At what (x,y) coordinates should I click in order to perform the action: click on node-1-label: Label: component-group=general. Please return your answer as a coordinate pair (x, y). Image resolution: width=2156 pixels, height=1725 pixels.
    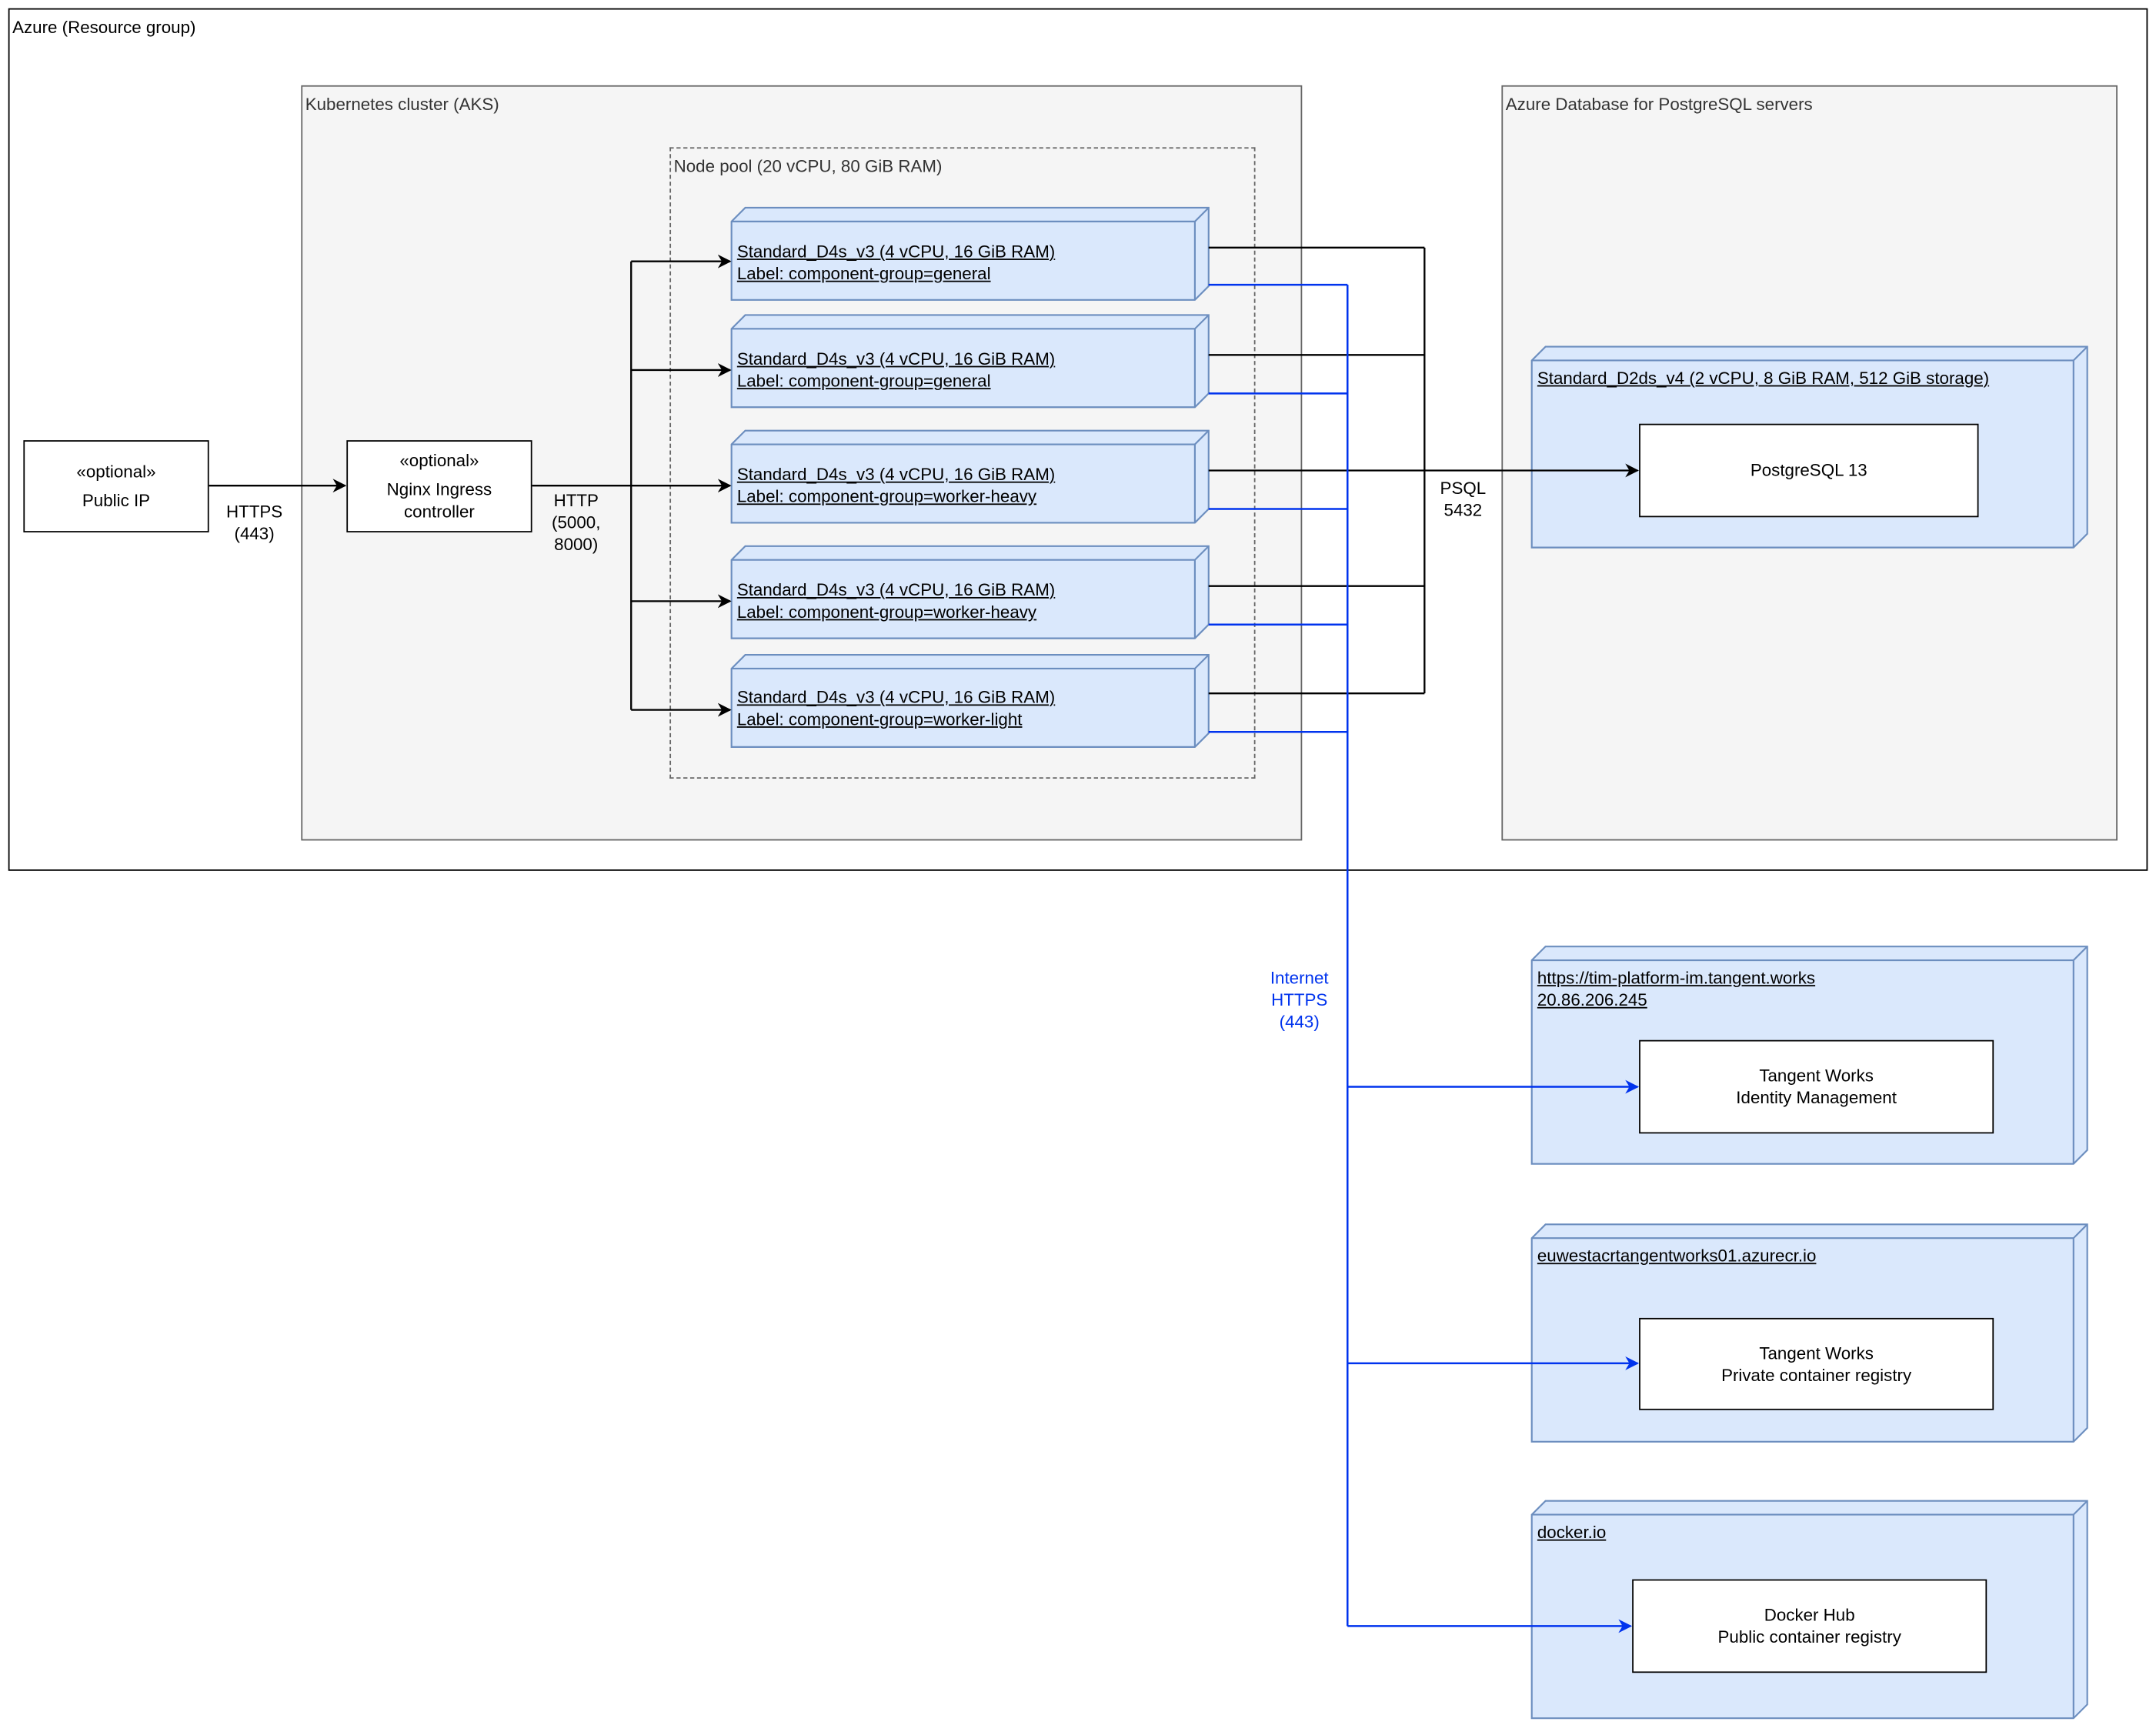
    Looking at the image, I should click on (863, 381).